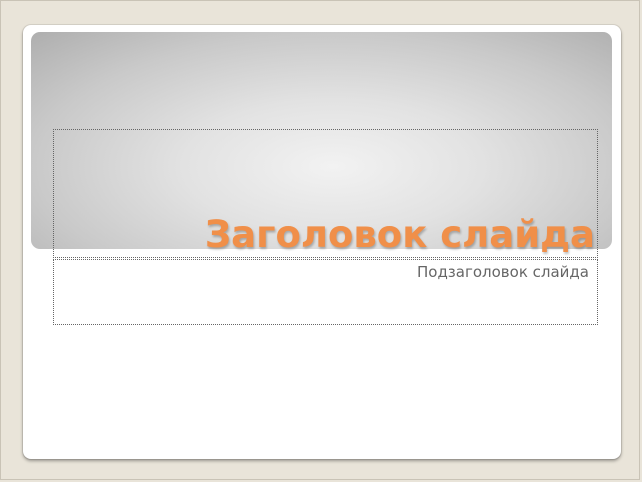 Image resolution: width=642 pixels, height=482 pixels. I want to click on subtitle-placeholder: Подзаголовок слайда, so click(325, 292).